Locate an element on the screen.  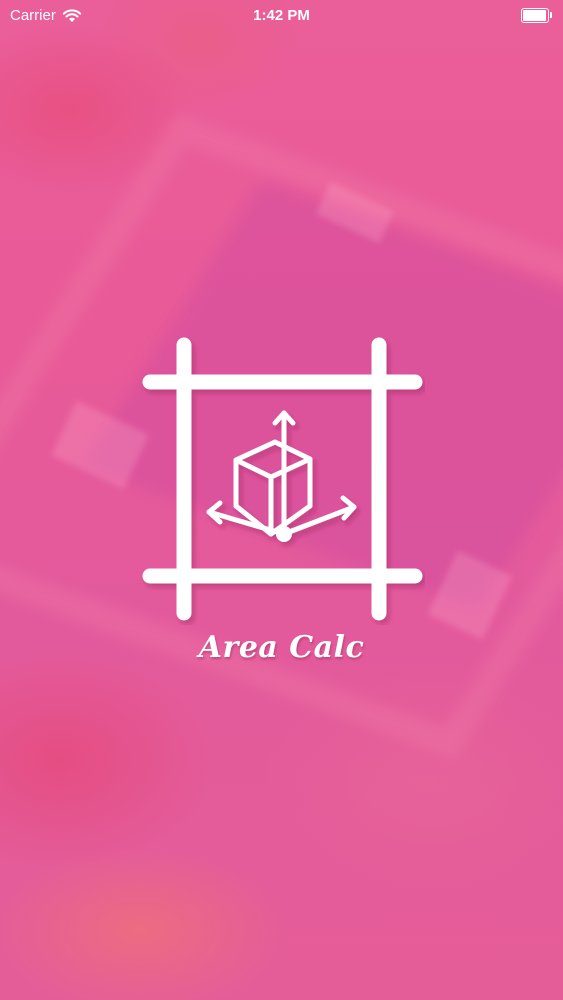
area-measure-cube-icon is located at coordinates (282, 479).